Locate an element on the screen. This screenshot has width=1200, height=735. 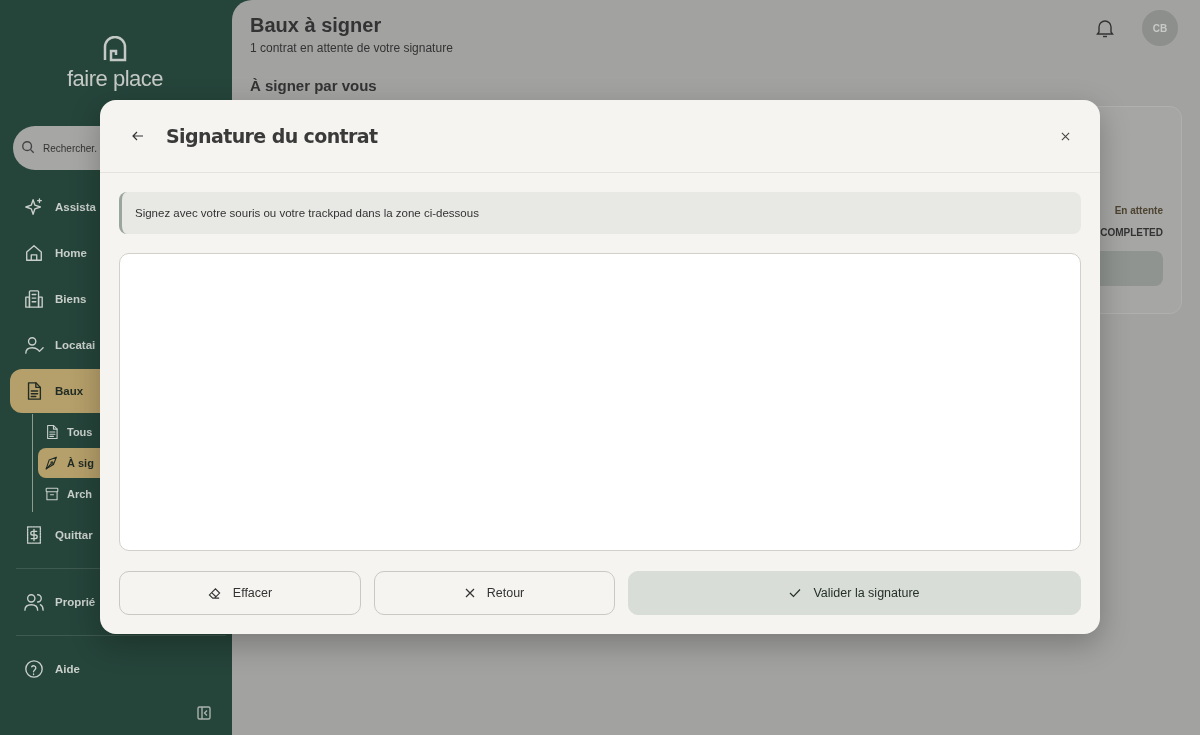
status-label: En attente is located at coordinates (1138, 210).